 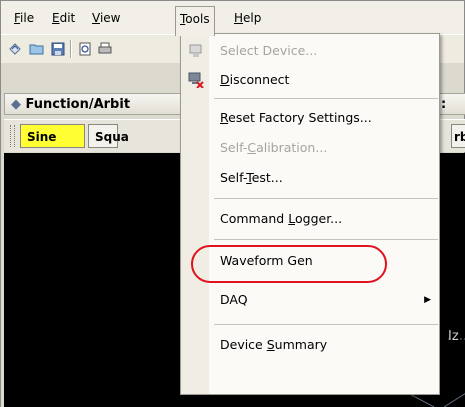 What do you see at coordinates (106, 18) in the screenshot?
I see `menu-view: View` at bounding box center [106, 18].